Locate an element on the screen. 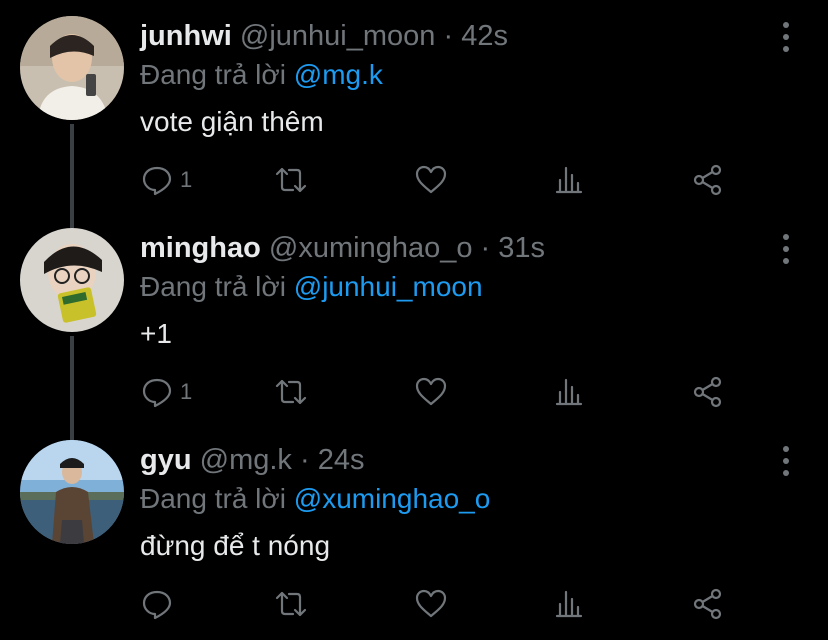 This screenshot has height=640, width=828. tweet-header: minghao @xuminghao_o · 31s is located at coordinates (342, 248).